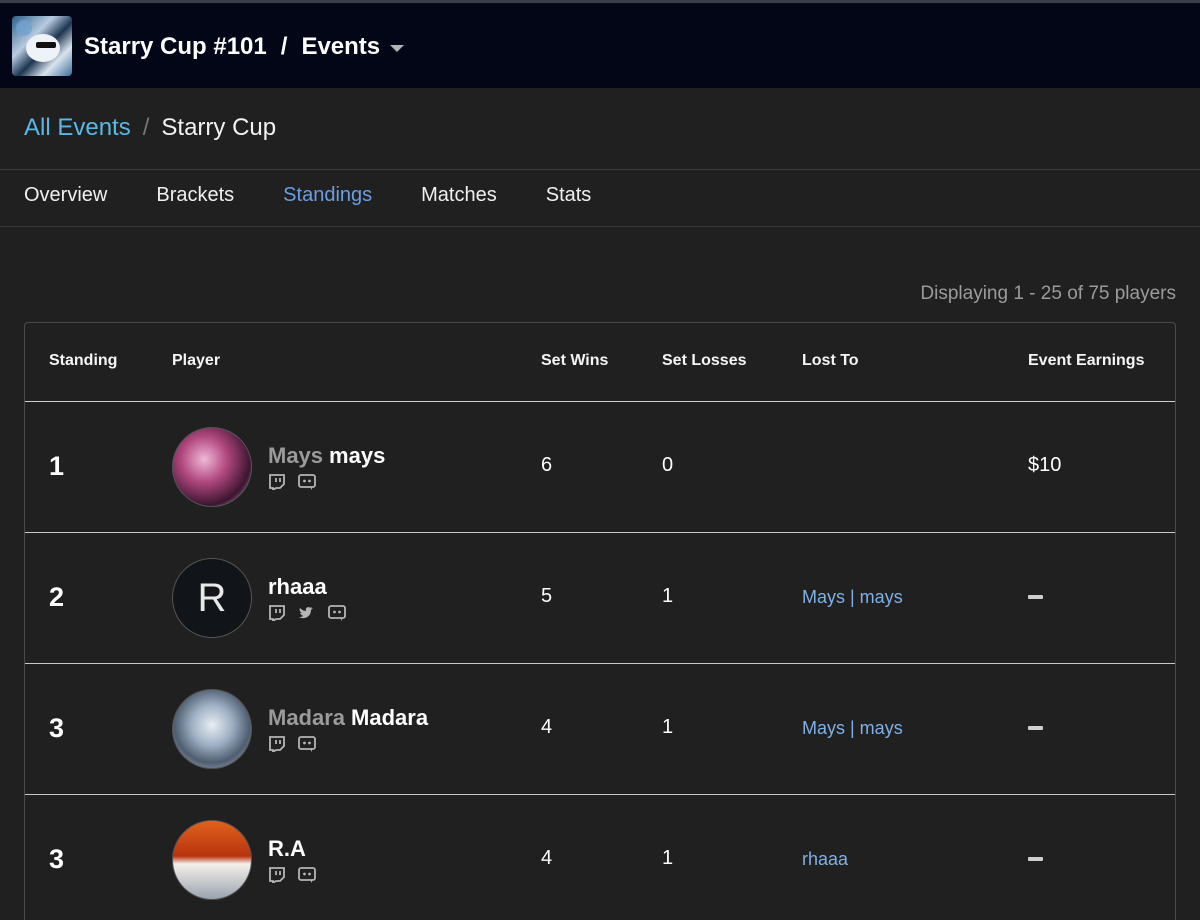 The image size is (1200, 920). Describe the element at coordinates (1086, 360) in the screenshot. I see `header-event-earnings: Event Earnings` at that location.